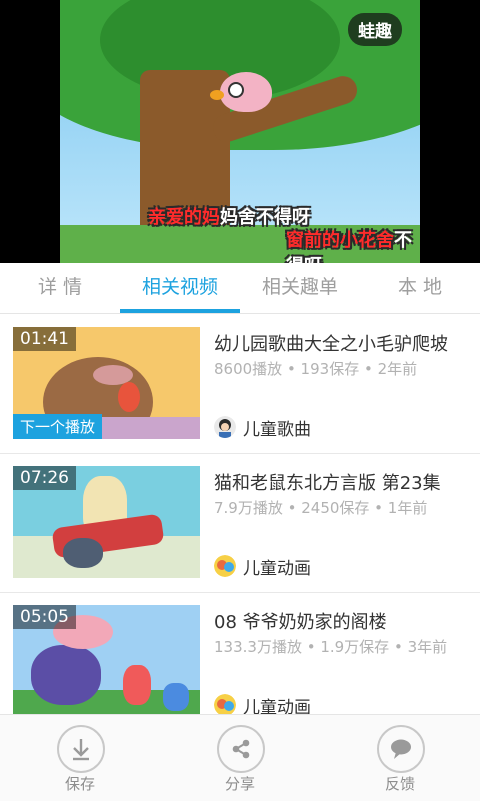  What do you see at coordinates (106, 659) in the screenshot?
I see `video-thumbnail: 05:05` at bounding box center [106, 659].